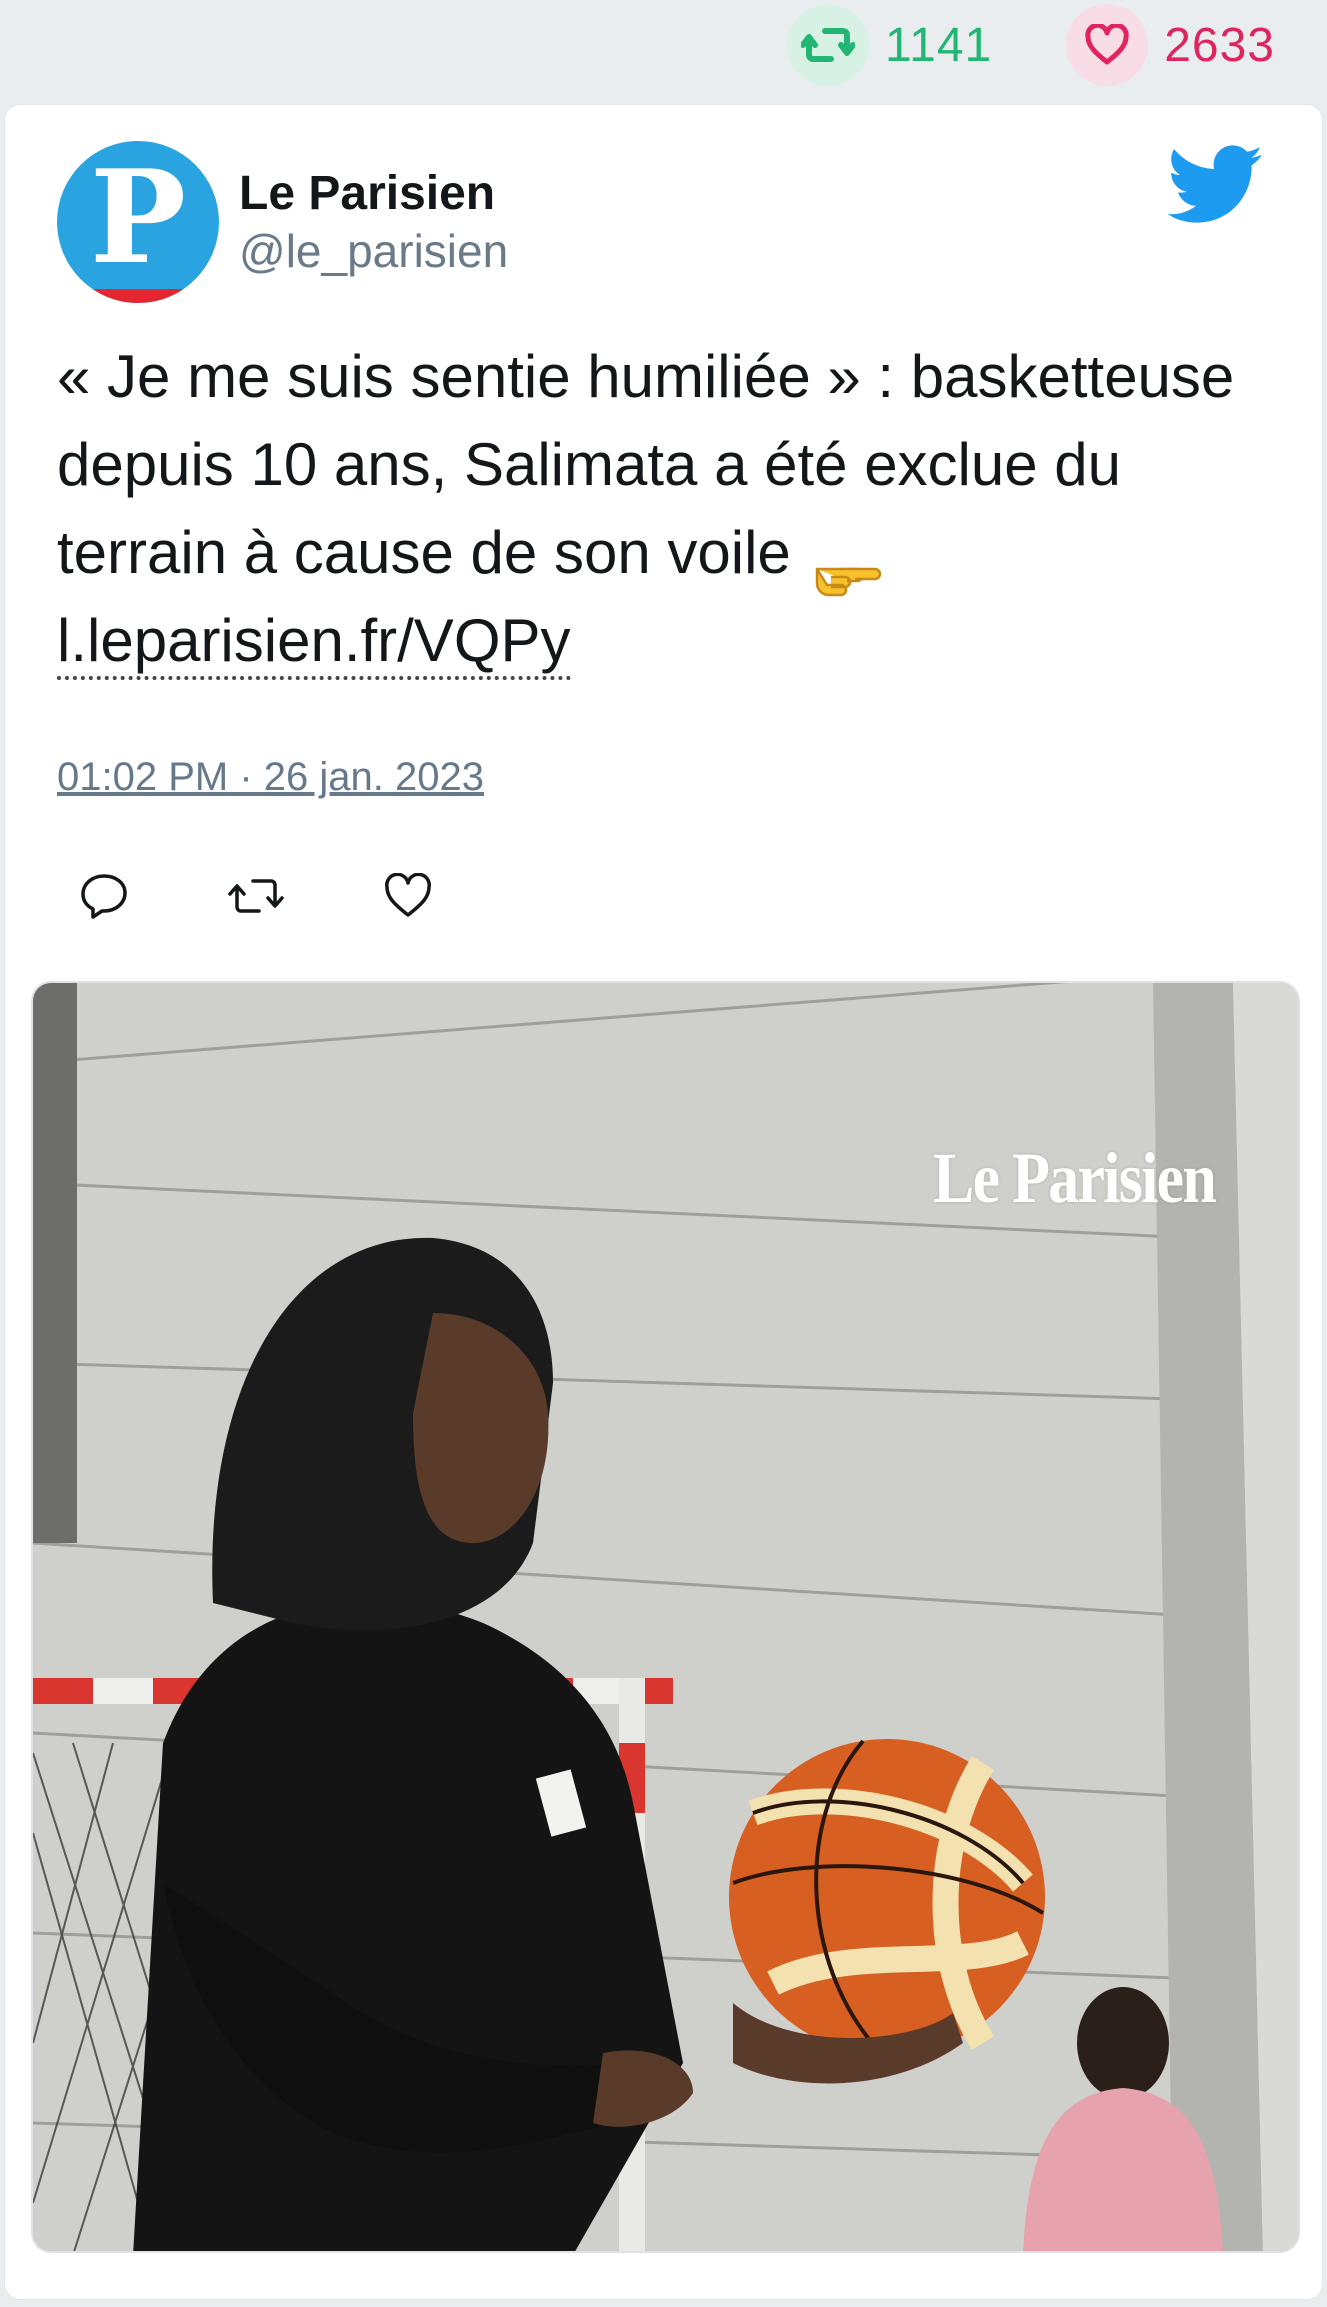 This screenshot has height=2307, width=1327. Describe the element at coordinates (138, 296) in the screenshot. I see `avatar-band` at that location.